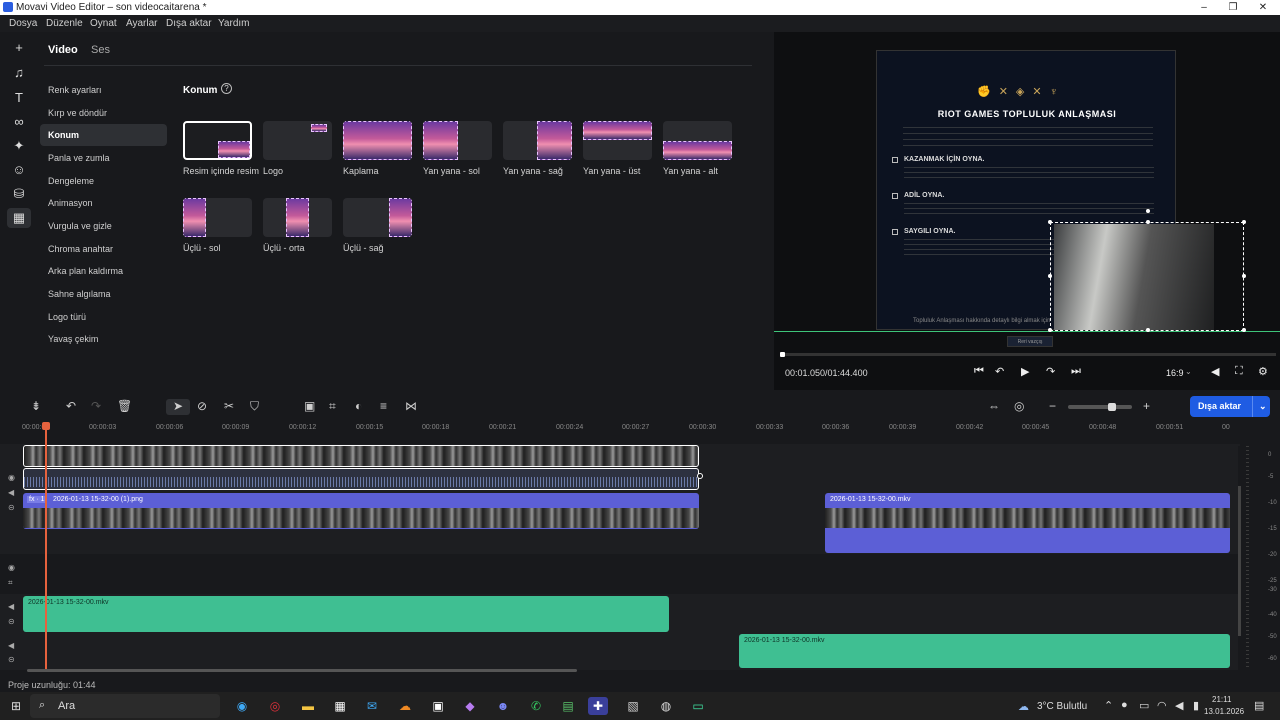  I want to click on layout-triple-center, so click(297, 217).